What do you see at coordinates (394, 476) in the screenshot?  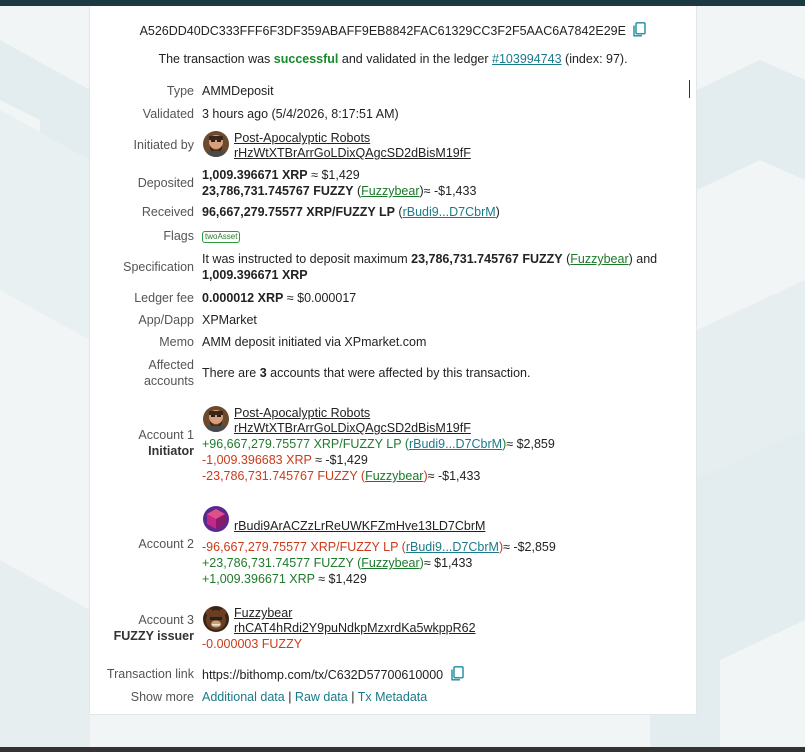 I see `account-1-fuzzybear-link: Fuzzybear` at bounding box center [394, 476].